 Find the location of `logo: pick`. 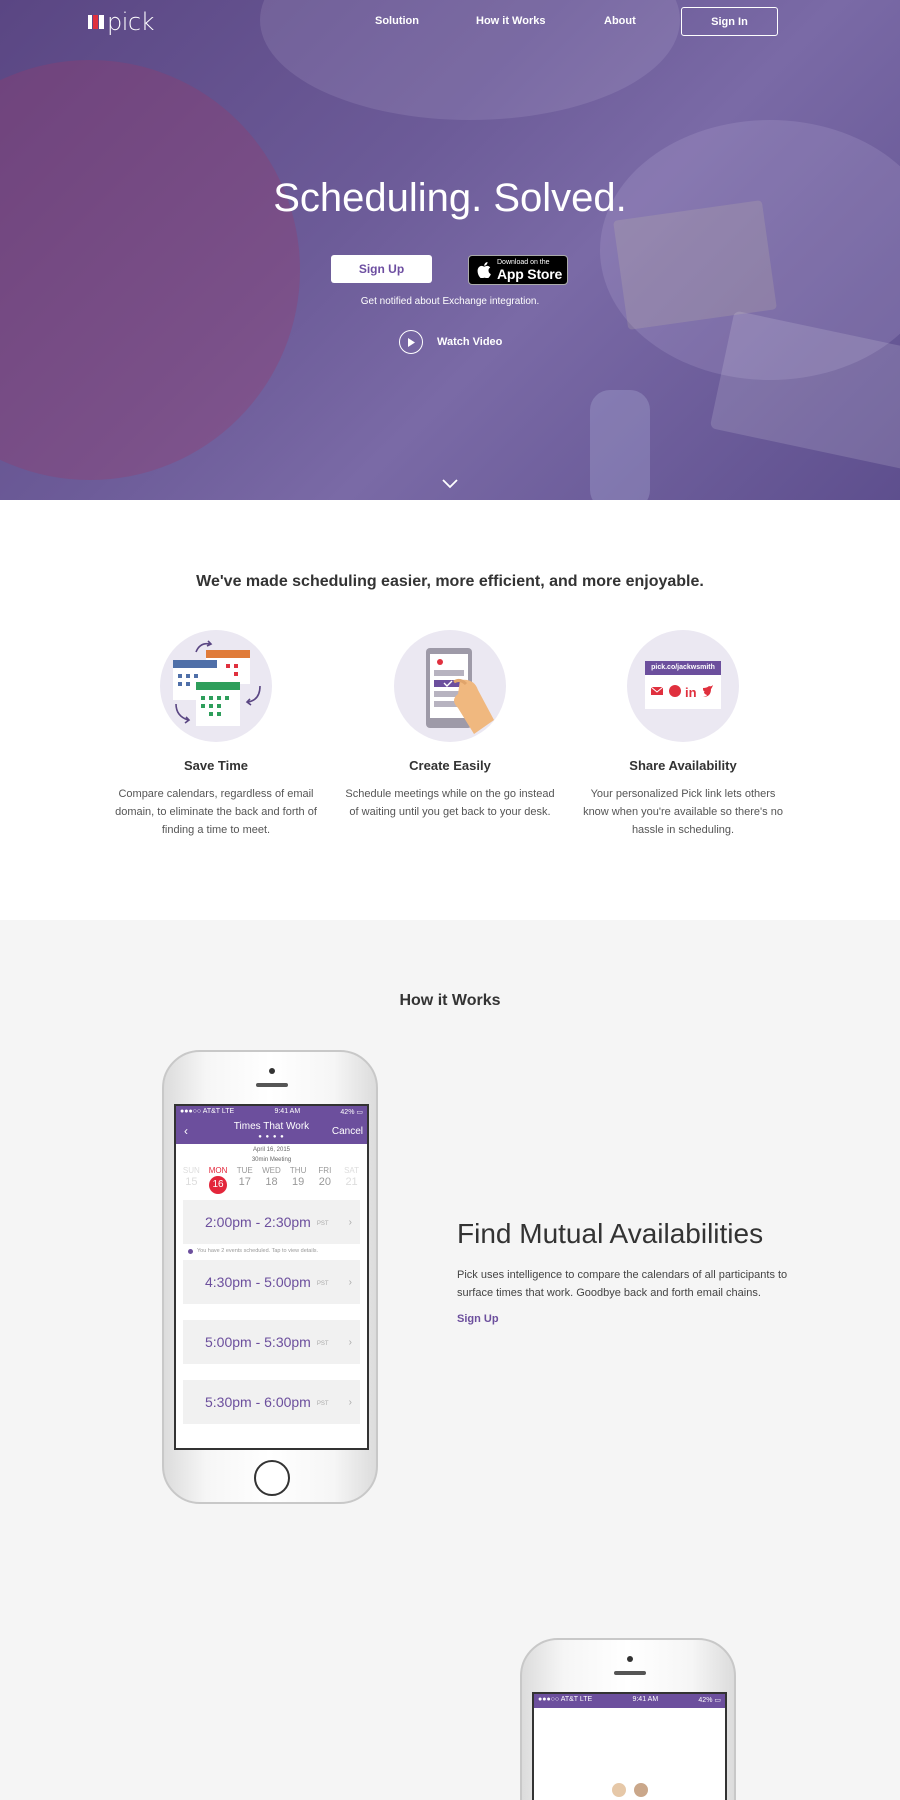

logo: pick is located at coordinates (121, 22).